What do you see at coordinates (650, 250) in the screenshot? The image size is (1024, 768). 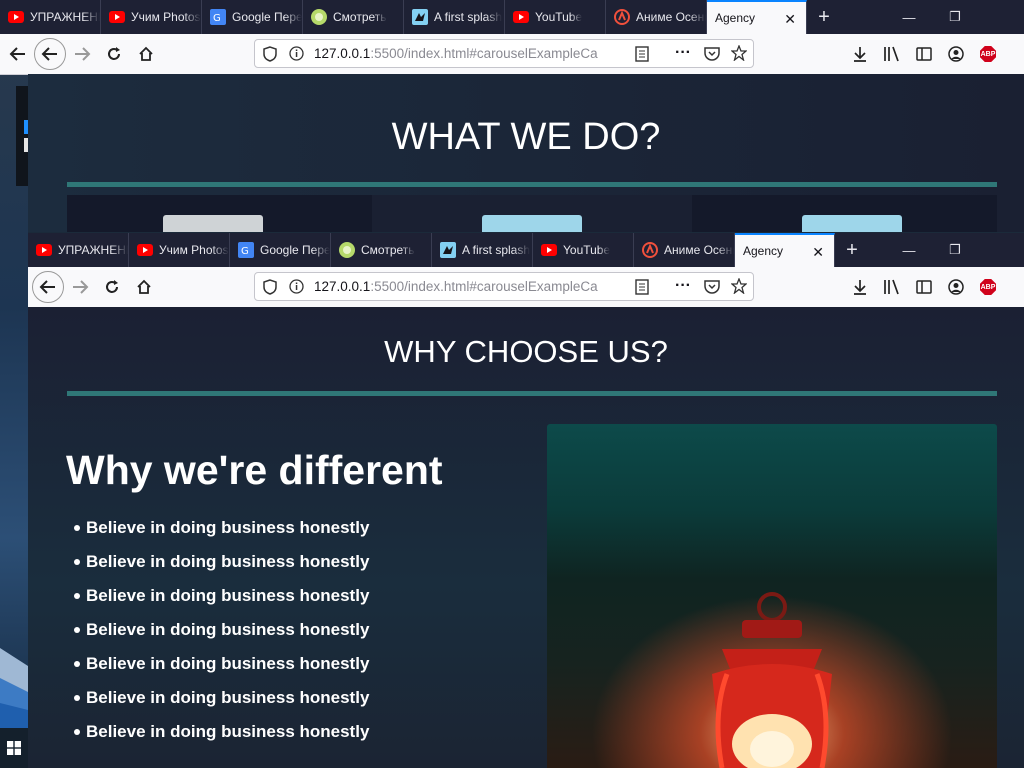 I see `anime-site-icon` at bounding box center [650, 250].